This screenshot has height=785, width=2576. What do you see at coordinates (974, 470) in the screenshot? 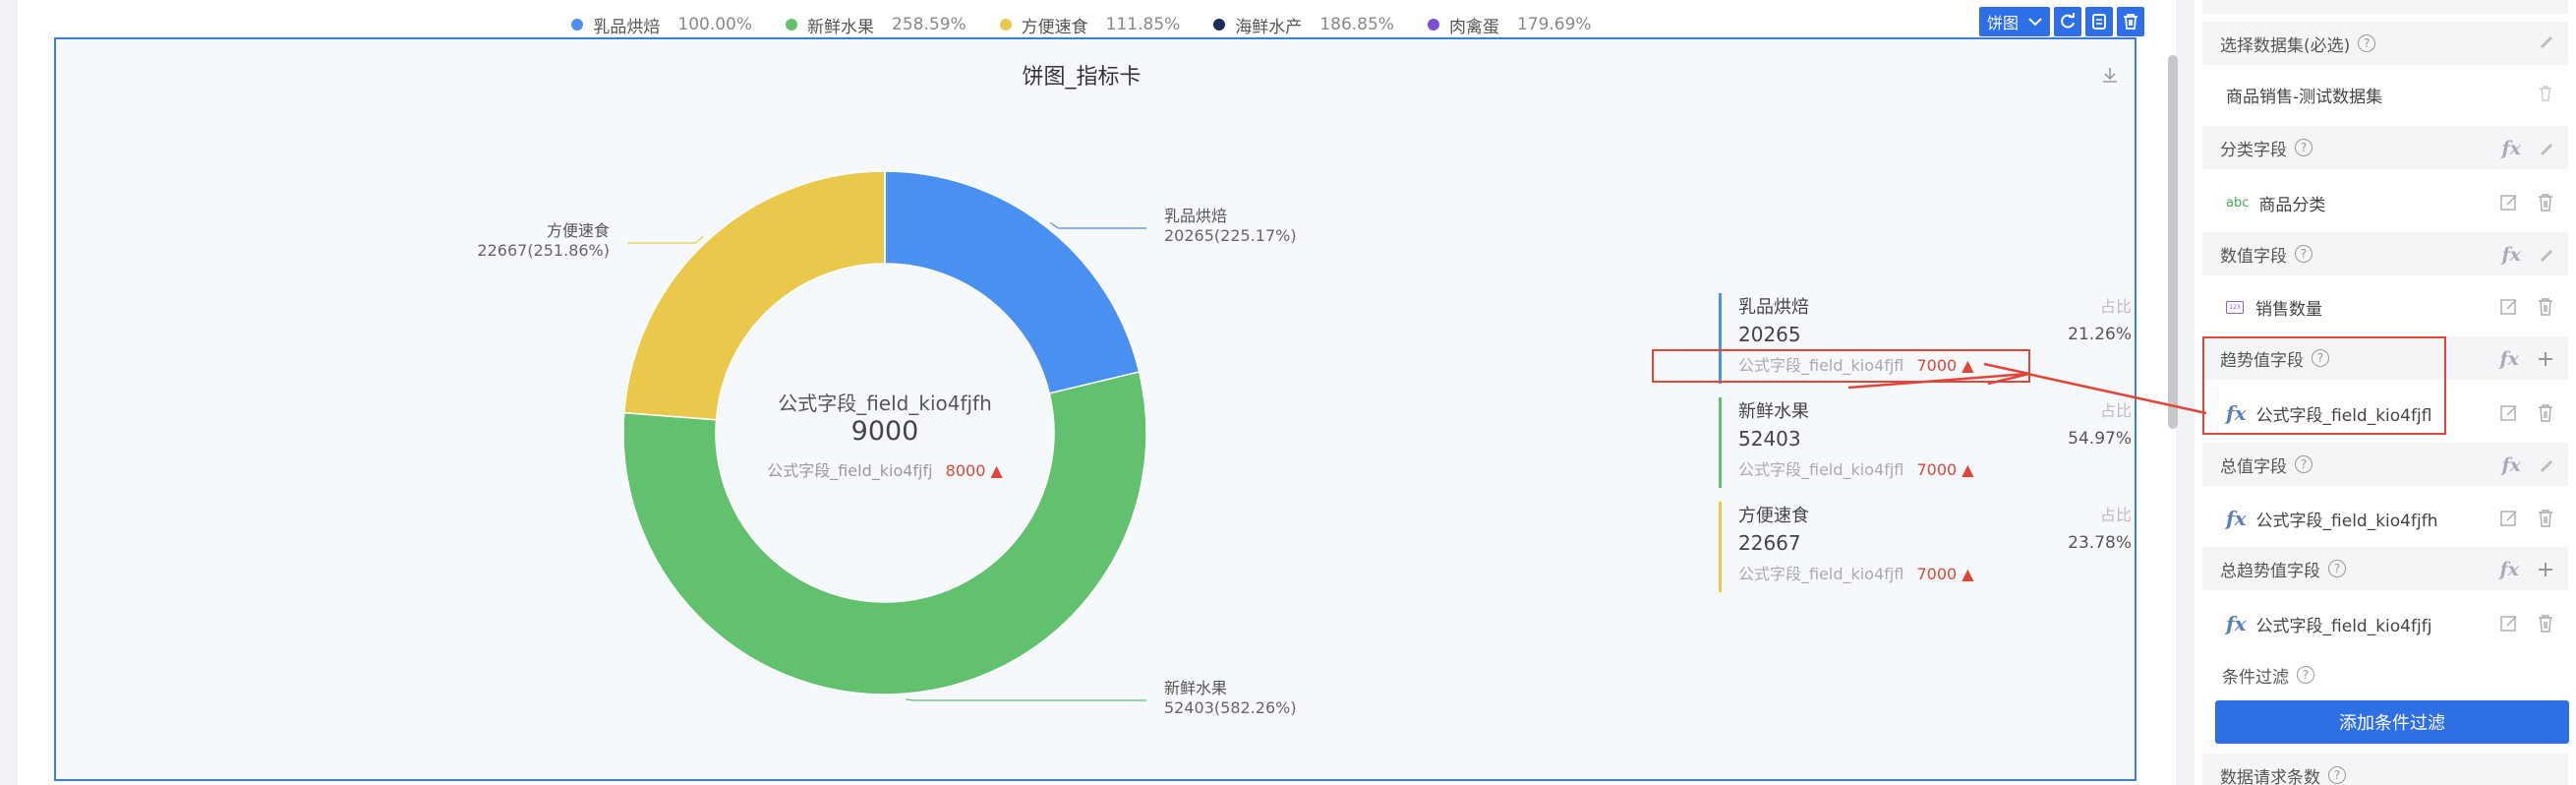
I see `center-trend-value: 8000 ▲` at bounding box center [974, 470].